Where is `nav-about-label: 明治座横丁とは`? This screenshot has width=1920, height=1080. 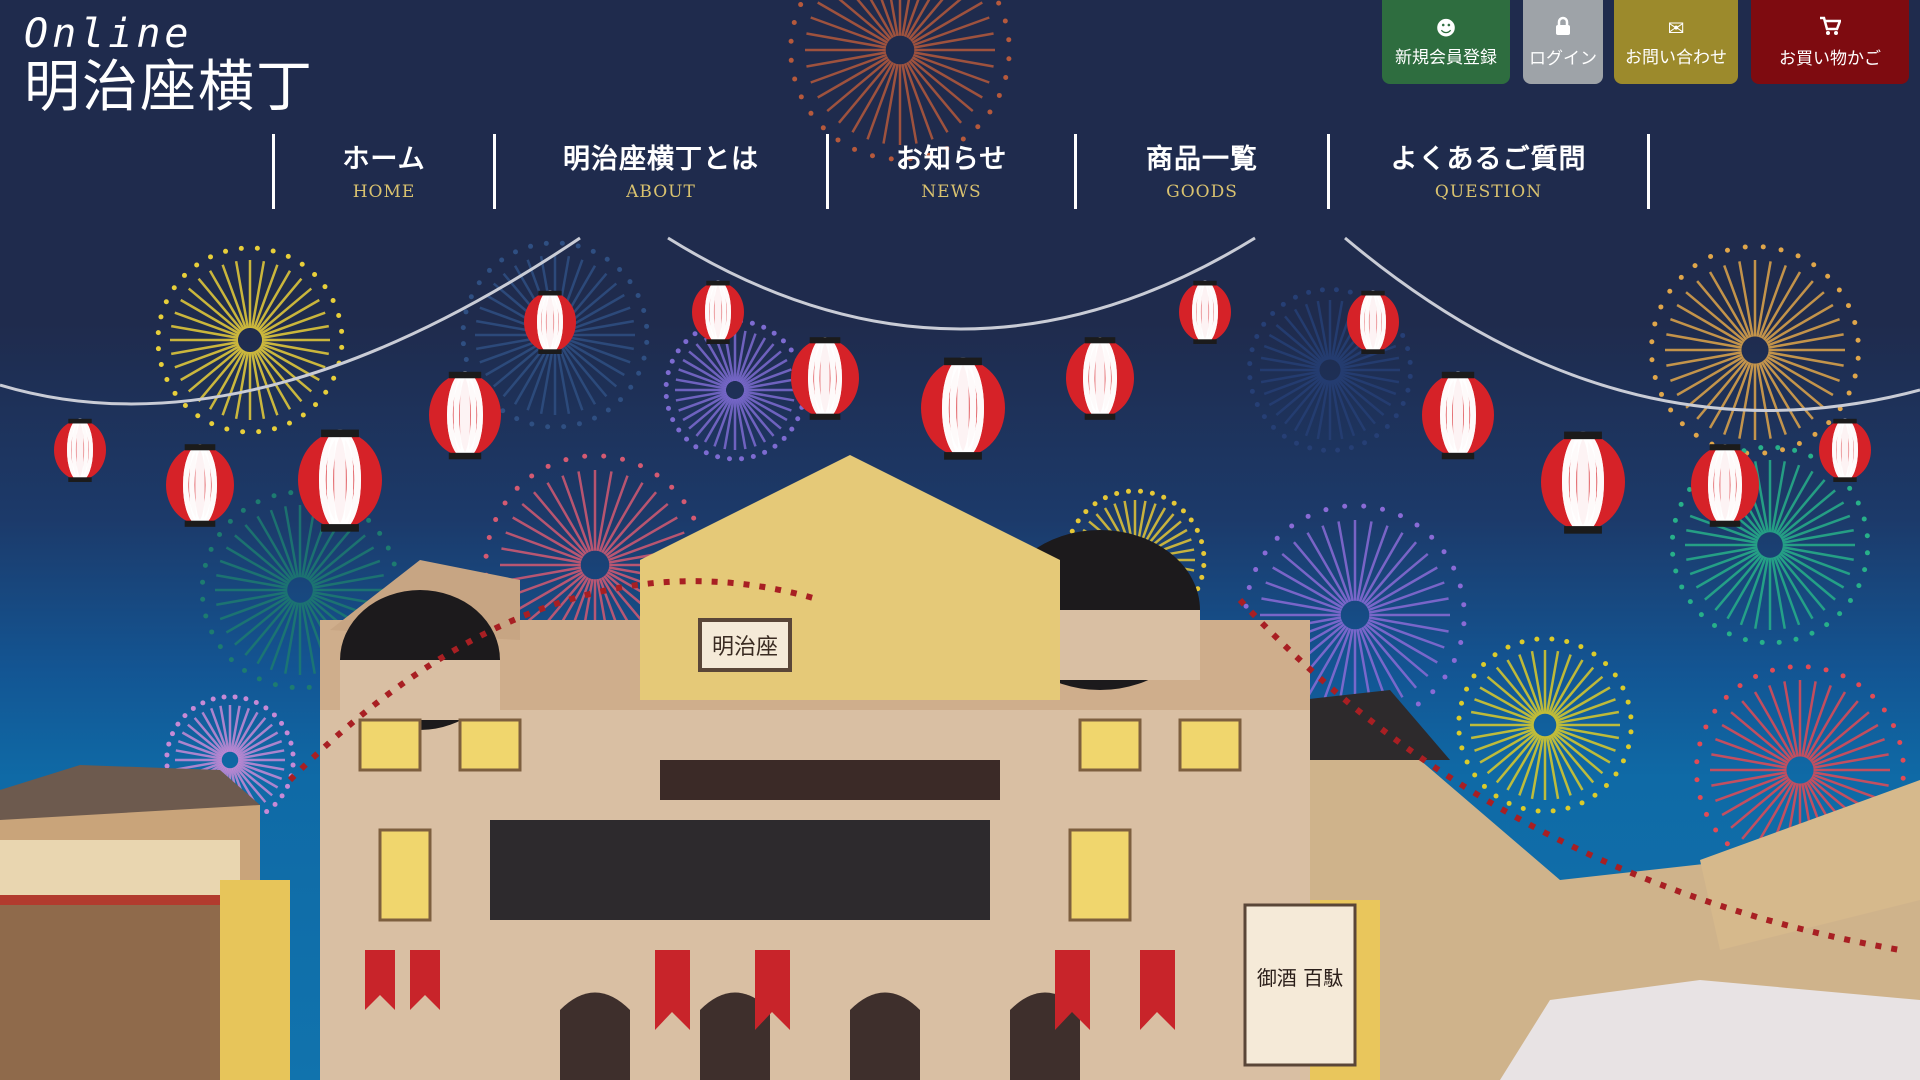
nav-about-label: 明治座横丁とは is located at coordinates (661, 159).